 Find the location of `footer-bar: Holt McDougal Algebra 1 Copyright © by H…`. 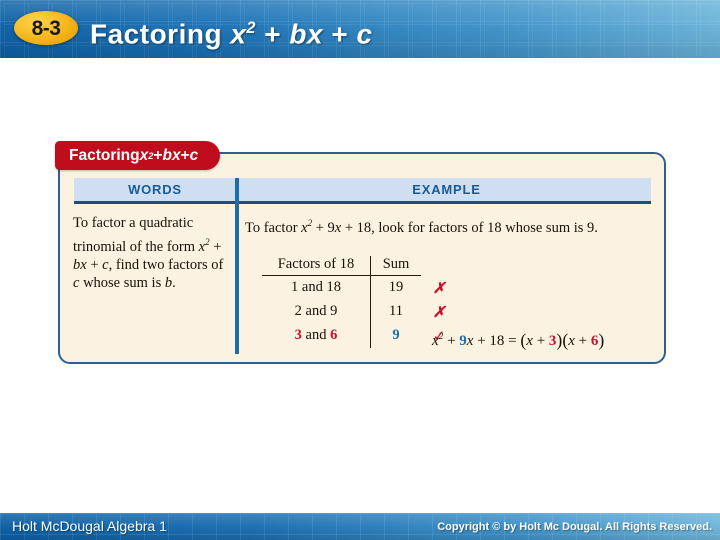

footer-bar: Holt McDougal Algebra 1 Copyright © by H… is located at coordinates (360, 526).